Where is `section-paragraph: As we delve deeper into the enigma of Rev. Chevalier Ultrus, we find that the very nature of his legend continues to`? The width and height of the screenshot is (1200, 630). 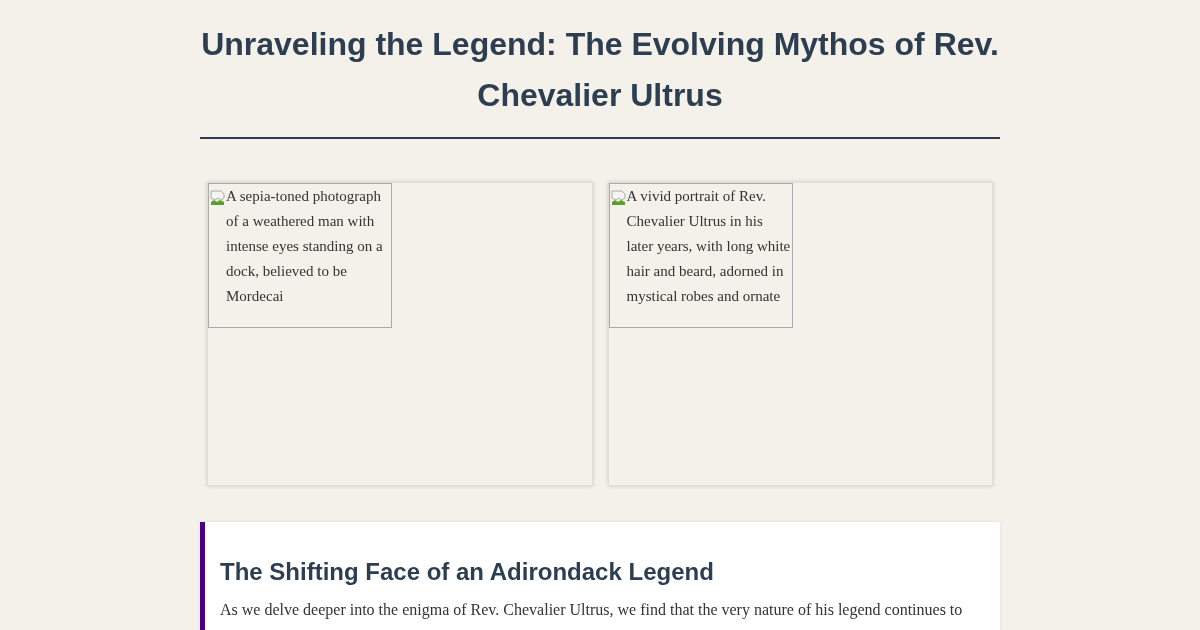
section-paragraph: As we delve deeper into the enigma of Rev. Chevalier Ultrus, we find that the very nature of his legend continues to is located at coordinates (592, 610).